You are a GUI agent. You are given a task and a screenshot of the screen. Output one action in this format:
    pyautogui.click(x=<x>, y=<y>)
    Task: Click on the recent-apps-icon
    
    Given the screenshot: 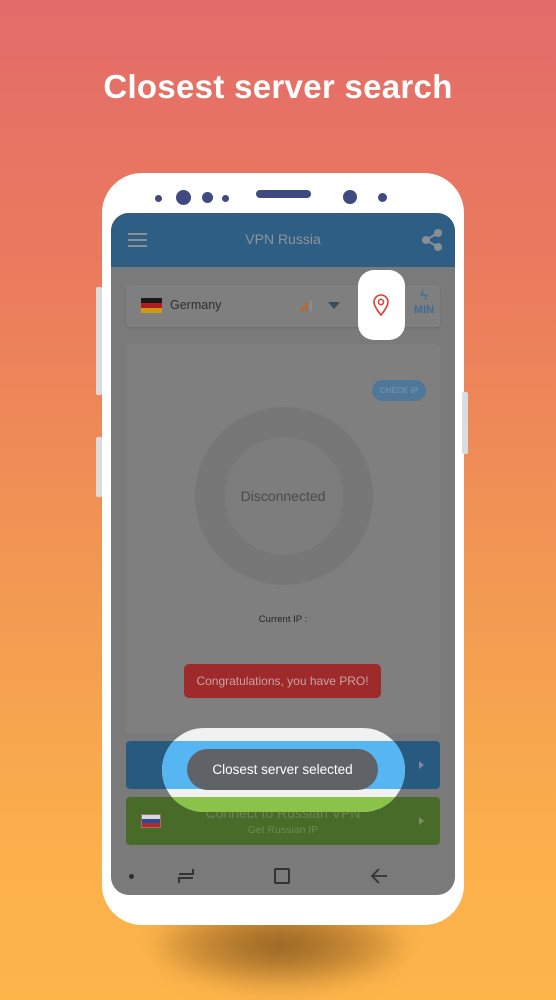 What is the action you would take?
    pyautogui.click(x=186, y=876)
    